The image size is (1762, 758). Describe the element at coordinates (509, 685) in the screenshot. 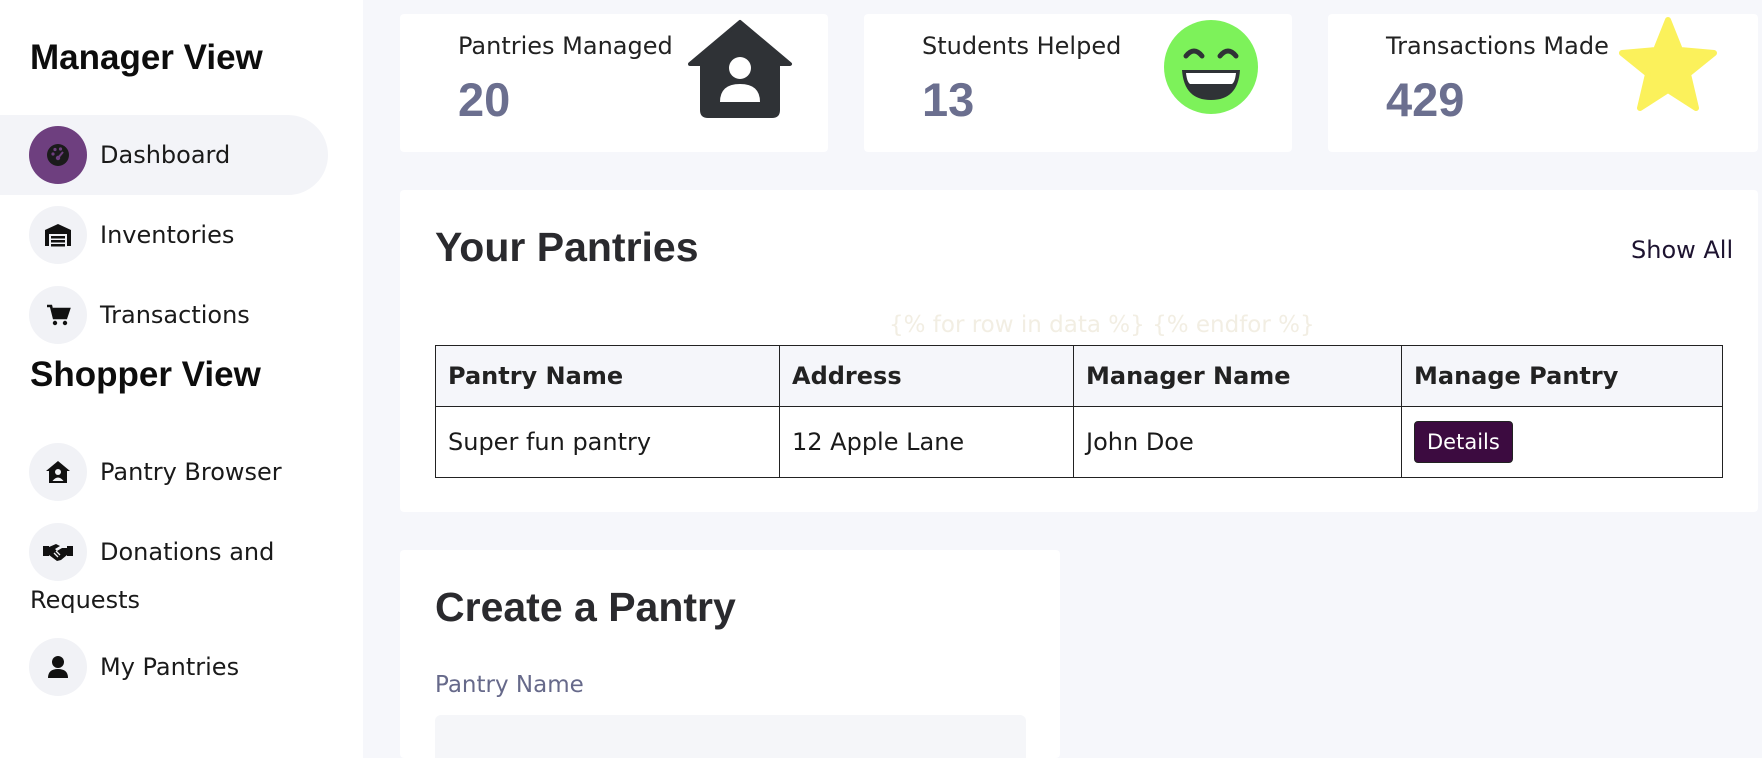

I see `pantry-name-label: Pantry Name` at that location.